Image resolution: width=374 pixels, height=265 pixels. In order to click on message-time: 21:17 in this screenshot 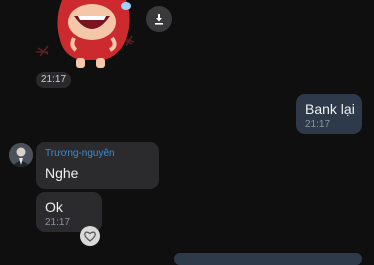, I will do `click(318, 124)`.